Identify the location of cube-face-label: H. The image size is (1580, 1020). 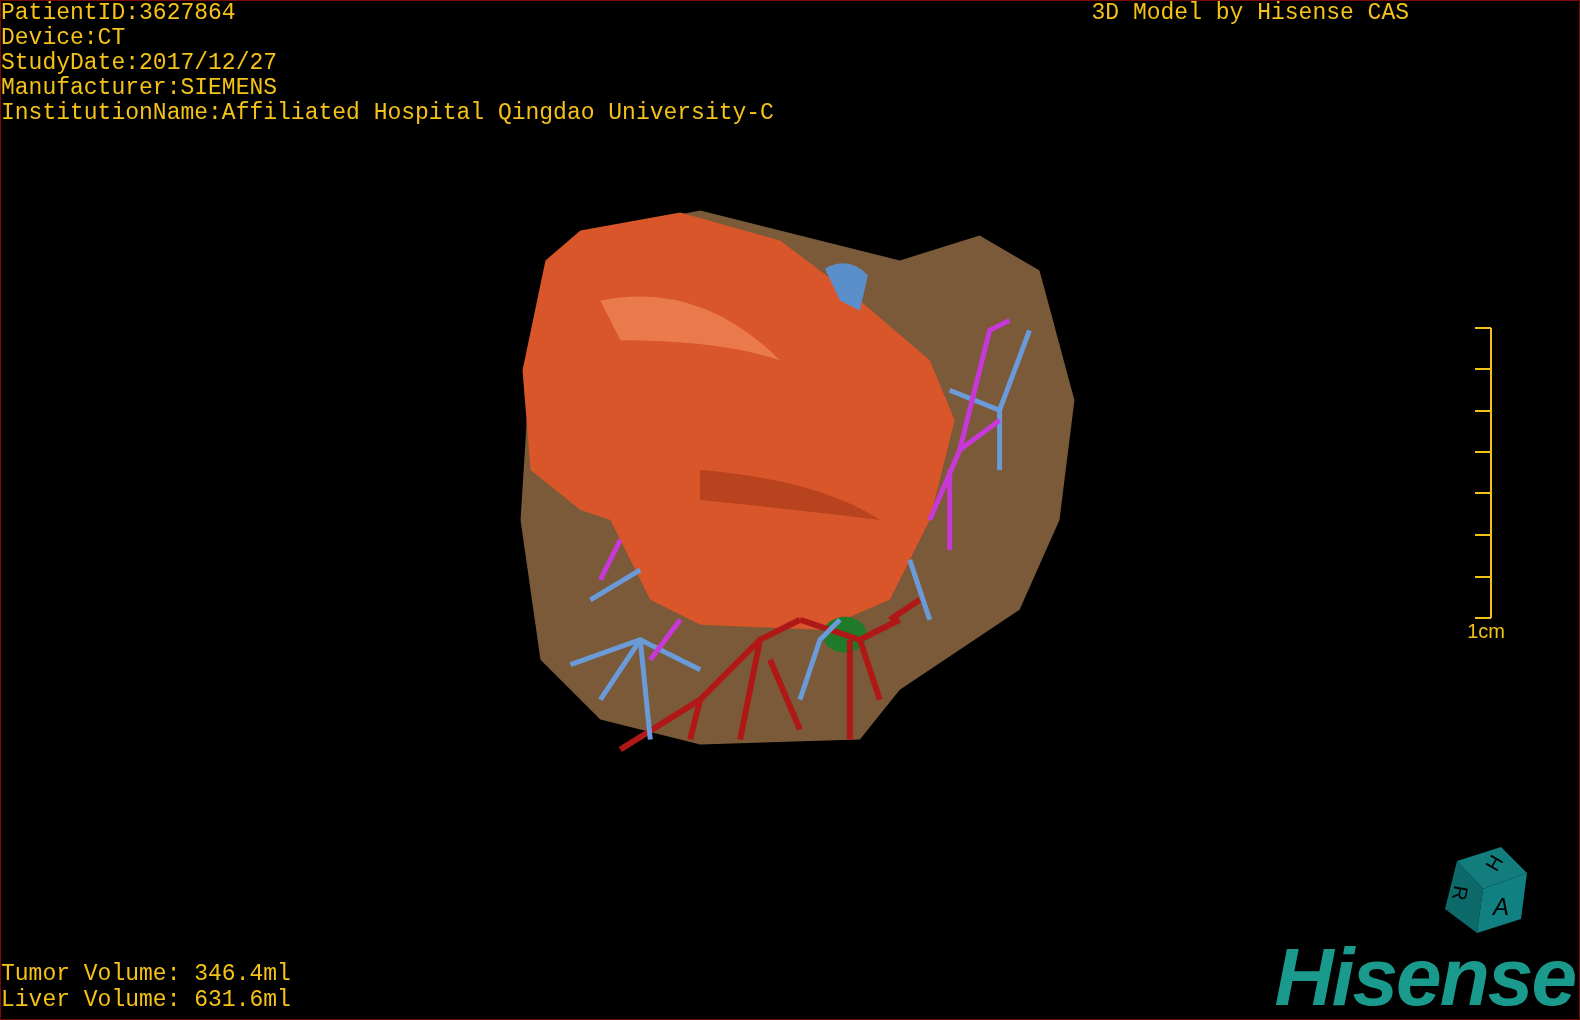
(1494, 863).